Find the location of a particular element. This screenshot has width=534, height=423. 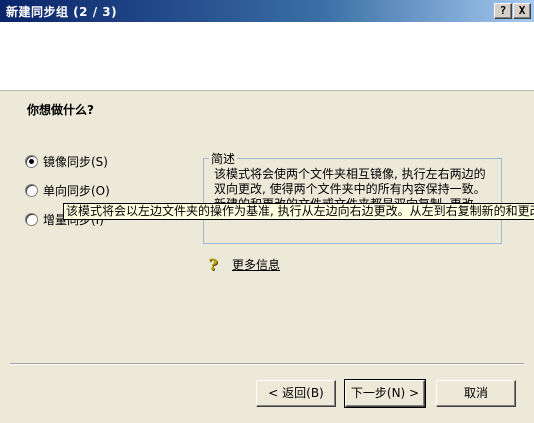

back-button: < 返回(B) is located at coordinates (296, 393).